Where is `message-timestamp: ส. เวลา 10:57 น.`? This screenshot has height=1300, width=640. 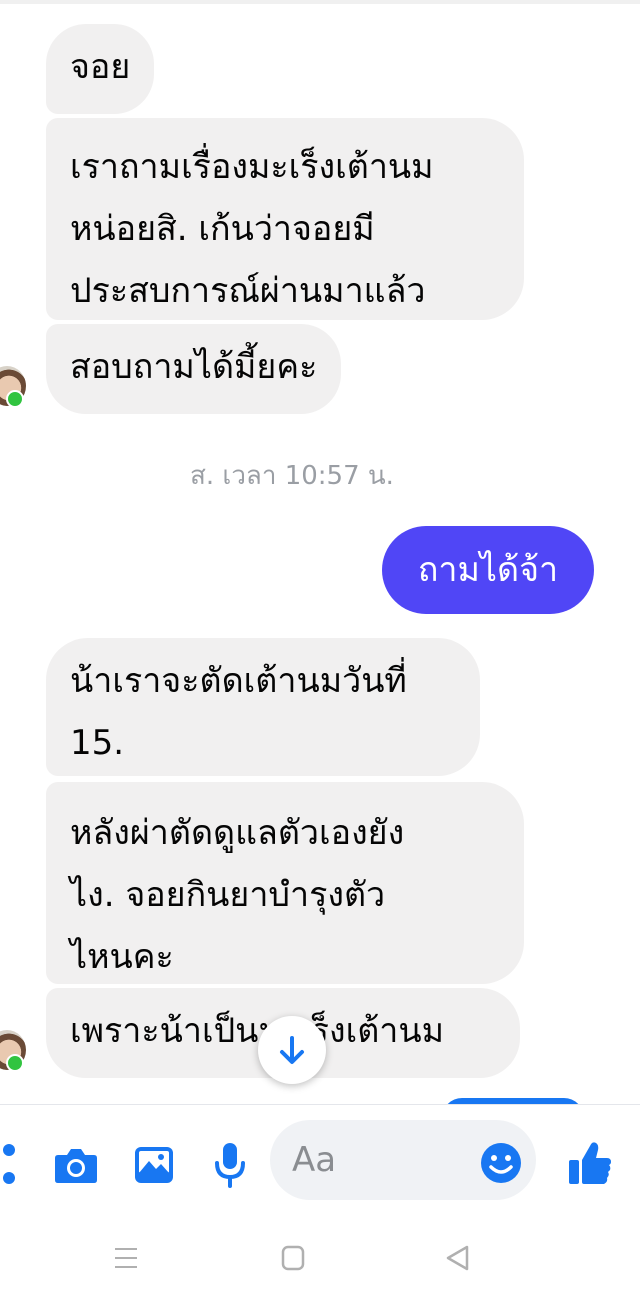
message-timestamp: ส. เวลา 10:57 น. is located at coordinates (292, 476).